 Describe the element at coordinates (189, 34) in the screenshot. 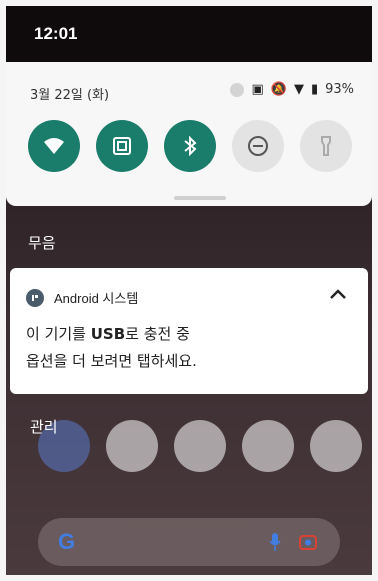

I see `status-bar: 12:01` at that location.